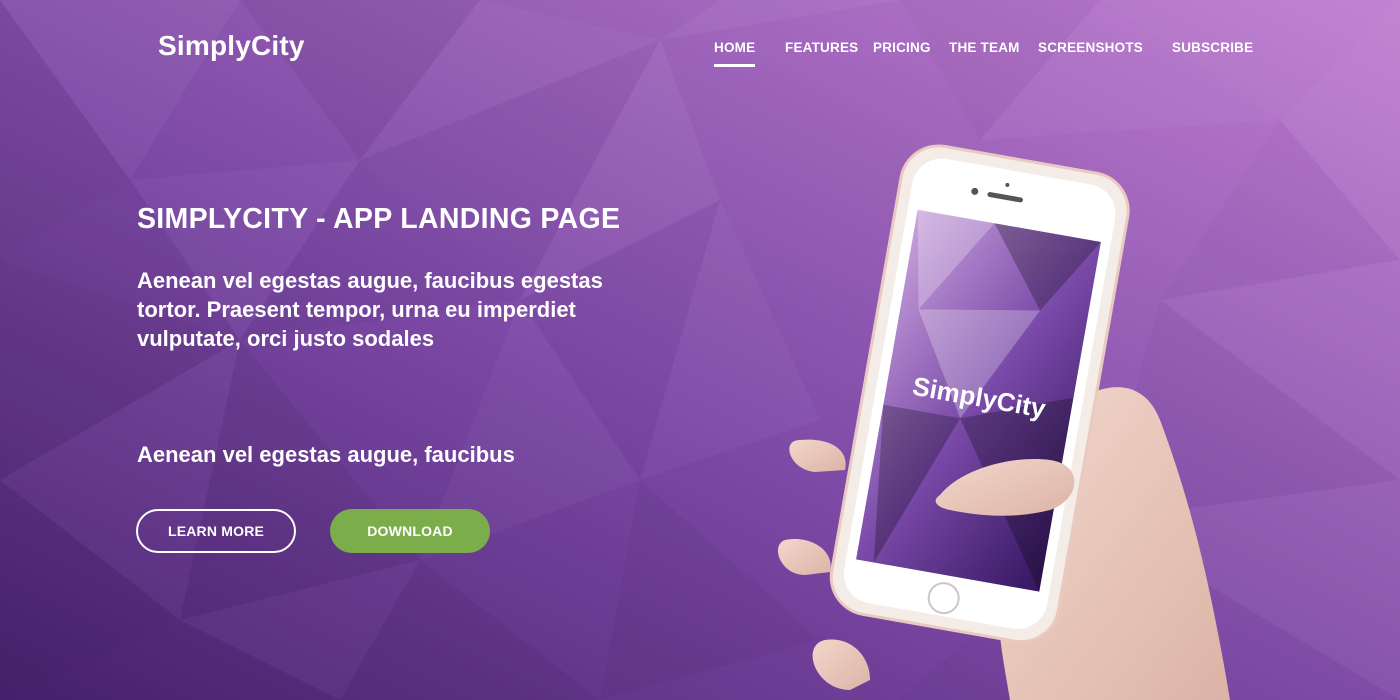 The height and width of the screenshot is (700, 1400). Describe the element at coordinates (735, 53) in the screenshot. I see `nav-item-home: HOME` at that location.